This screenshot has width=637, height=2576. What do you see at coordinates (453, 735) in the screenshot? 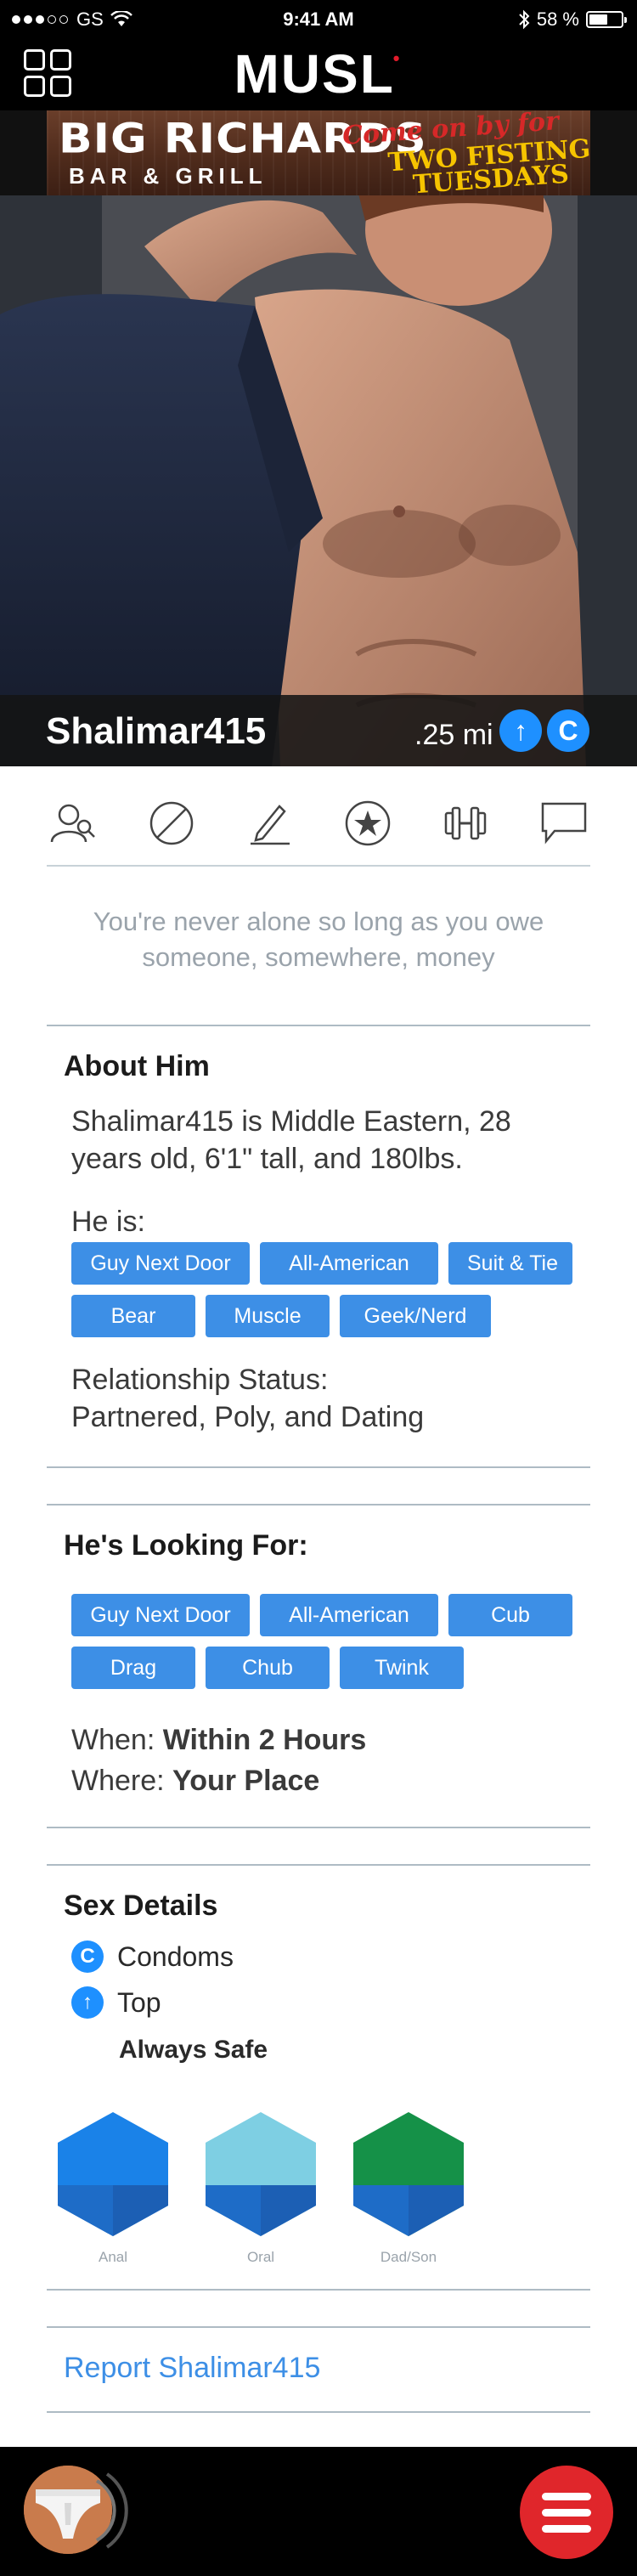
I see `profile-distance: .25 mi` at bounding box center [453, 735].